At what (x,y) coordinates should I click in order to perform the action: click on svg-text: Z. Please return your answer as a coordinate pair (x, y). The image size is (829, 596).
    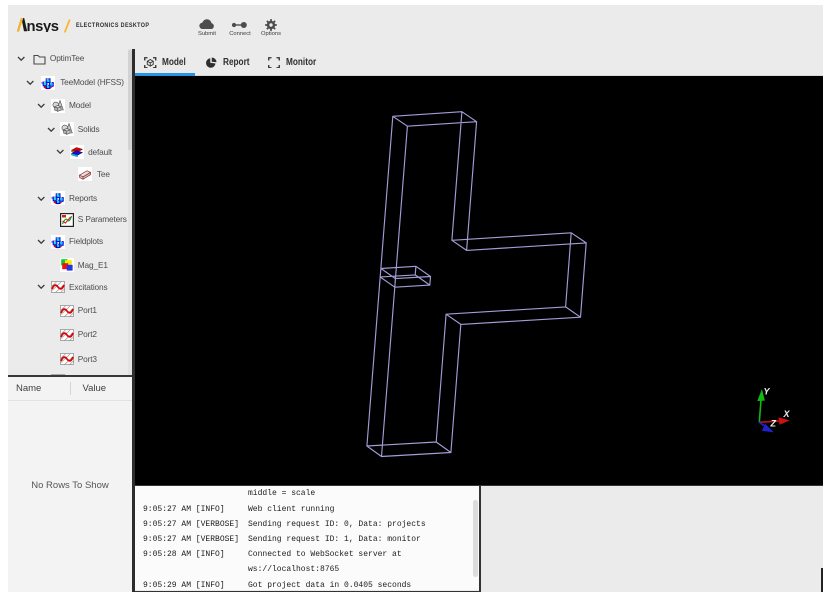
    Looking at the image, I should click on (772, 424).